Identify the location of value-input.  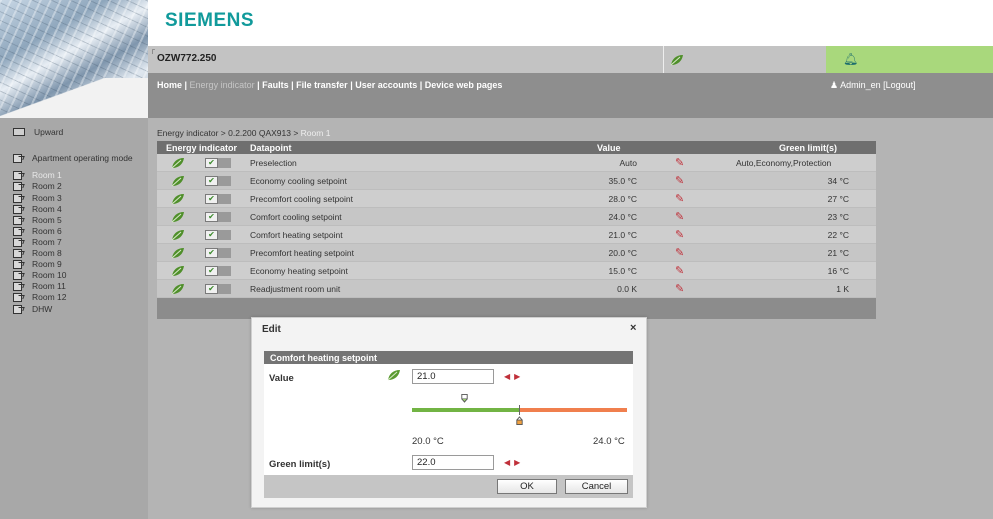
(453, 376).